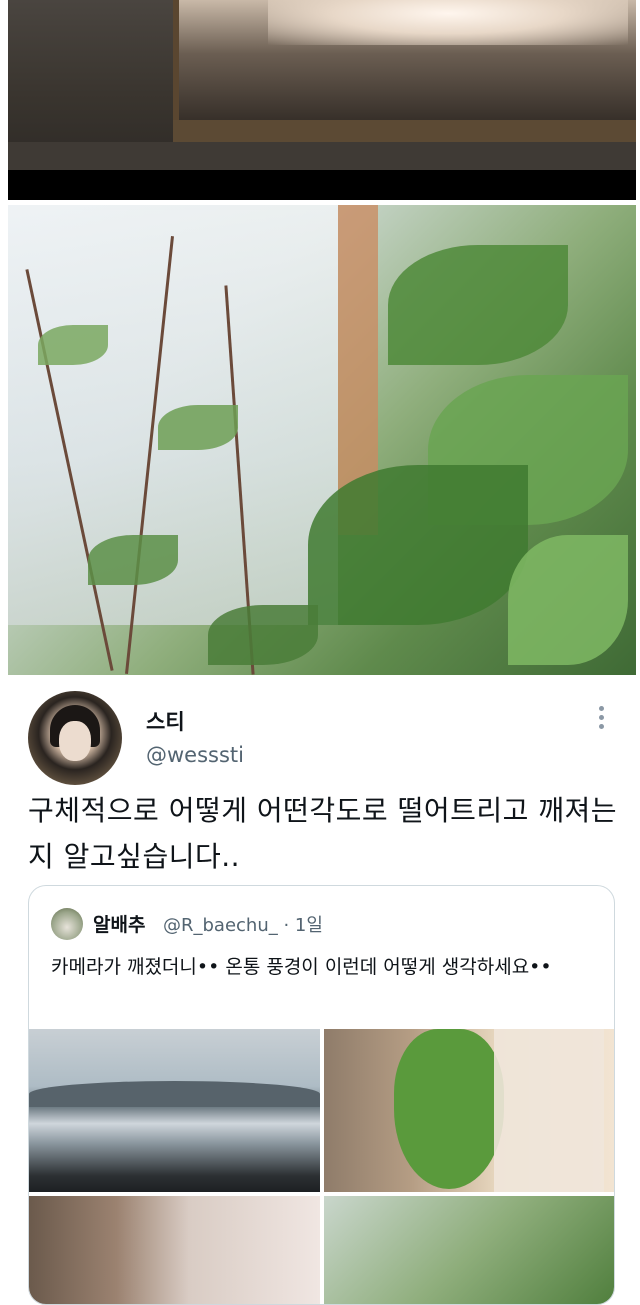 The image size is (640, 1305). Describe the element at coordinates (174, 1250) in the screenshot. I see `quoted-photo-interior` at that location.